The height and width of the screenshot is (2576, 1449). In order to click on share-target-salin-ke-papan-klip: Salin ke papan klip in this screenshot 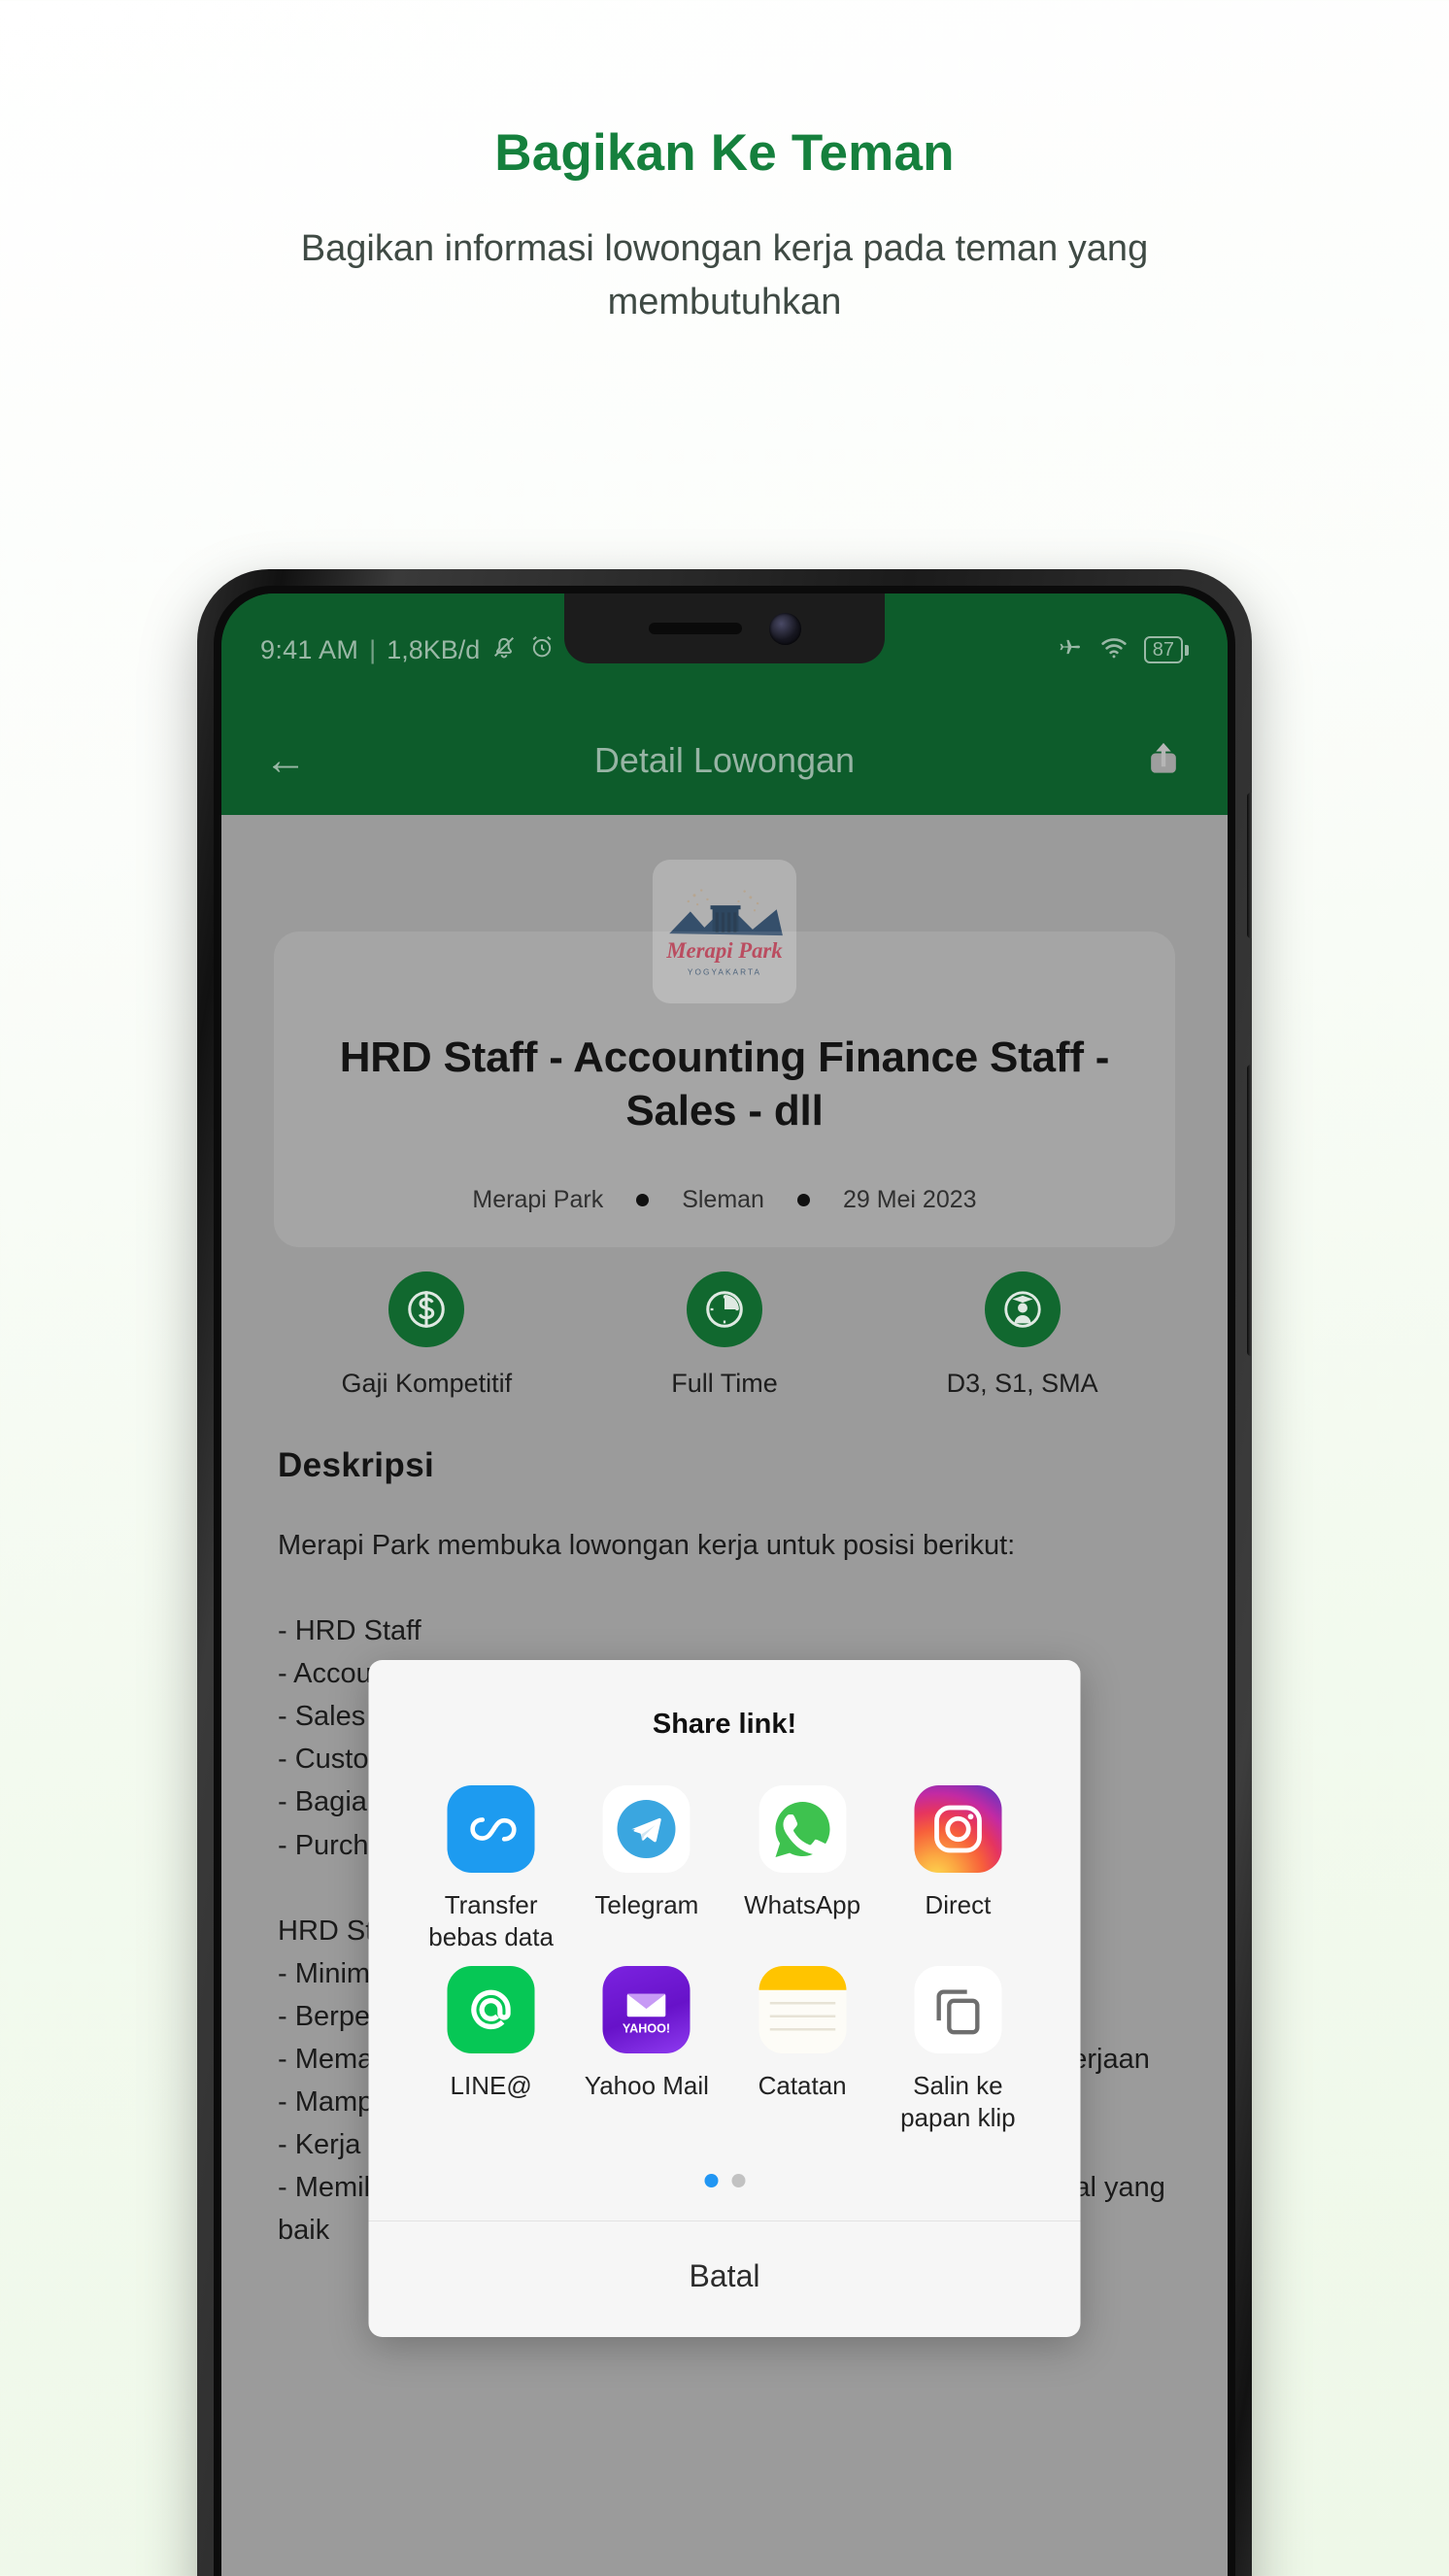, I will do `click(958, 2049)`.